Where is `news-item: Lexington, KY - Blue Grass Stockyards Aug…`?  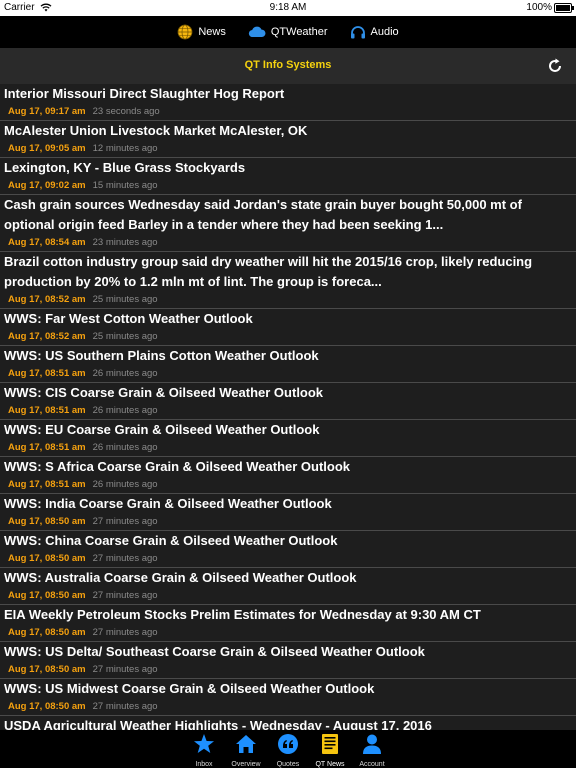 news-item: Lexington, KY - Blue Grass Stockyards Aug… is located at coordinates (288, 176).